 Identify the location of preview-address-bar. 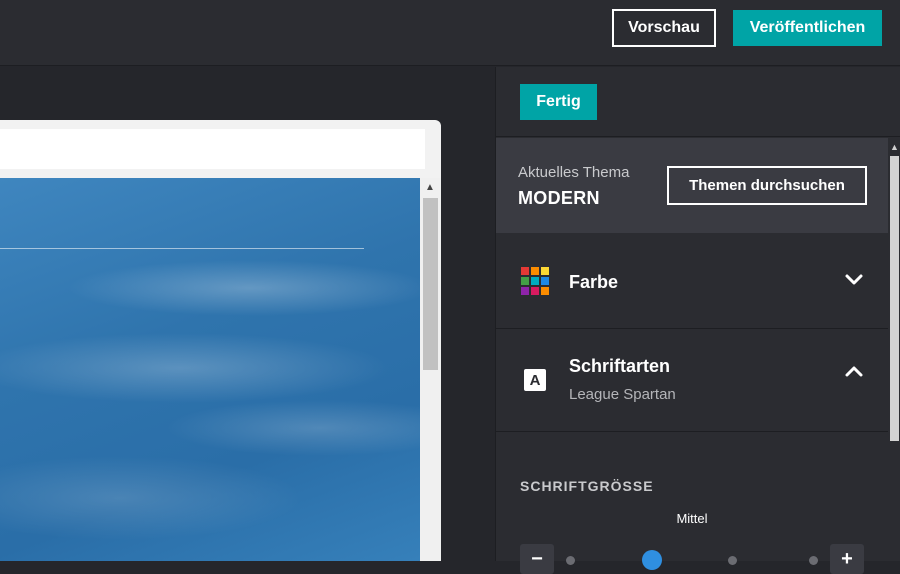
(212, 149).